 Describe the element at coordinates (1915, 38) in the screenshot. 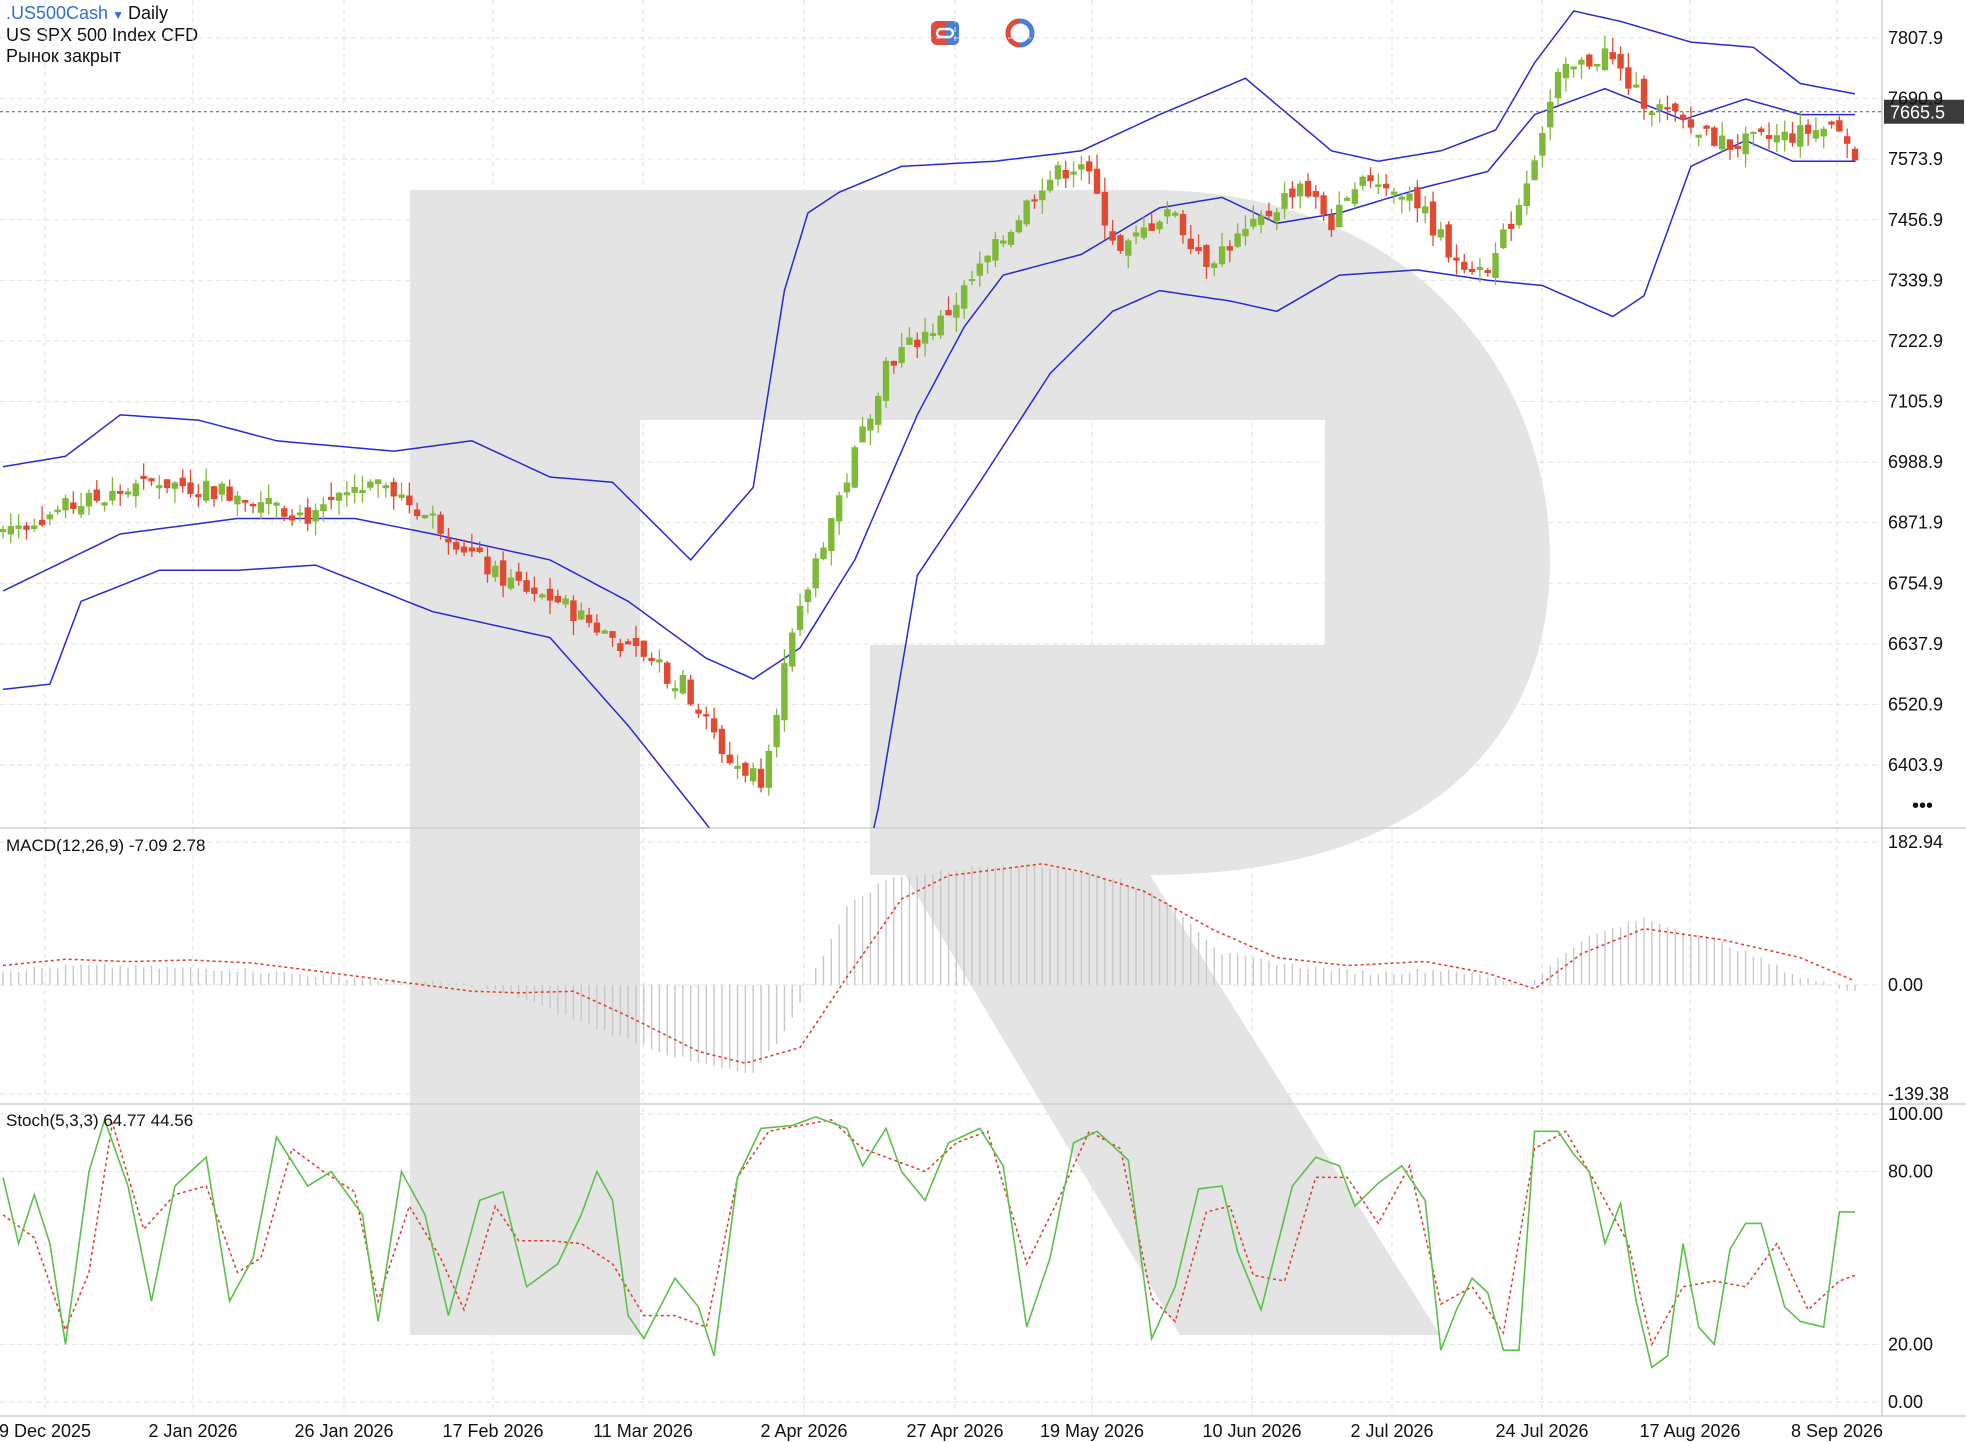

I see `price-tick-label: 7807.9` at that location.